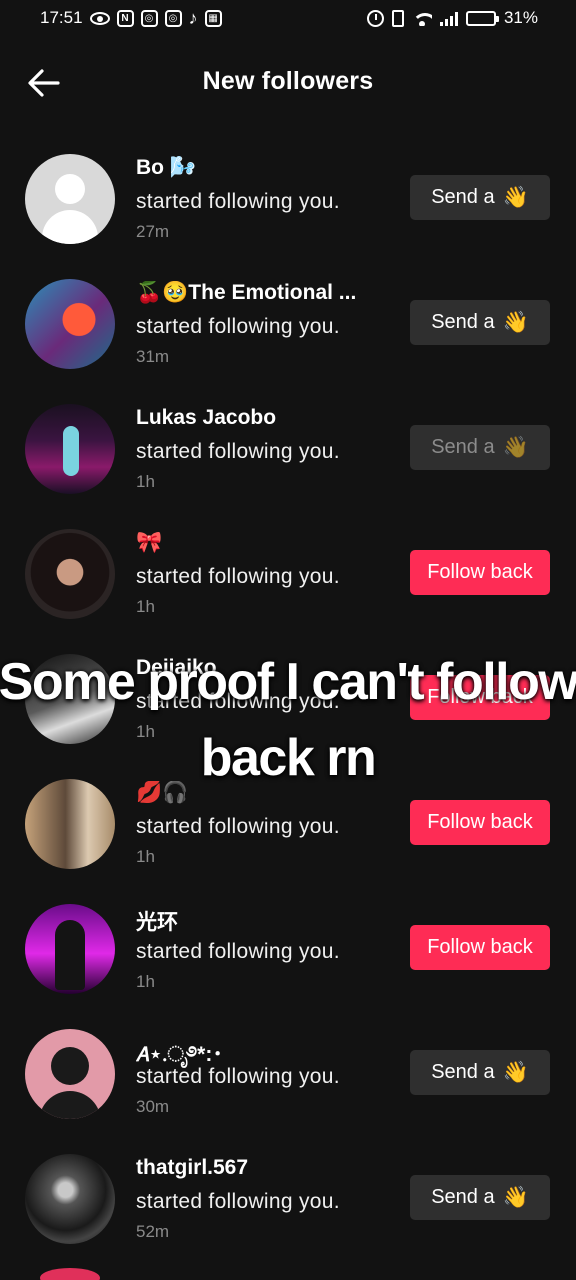 The image size is (576, 1280). I want to click on clock: 17:51, so click(61, 17).